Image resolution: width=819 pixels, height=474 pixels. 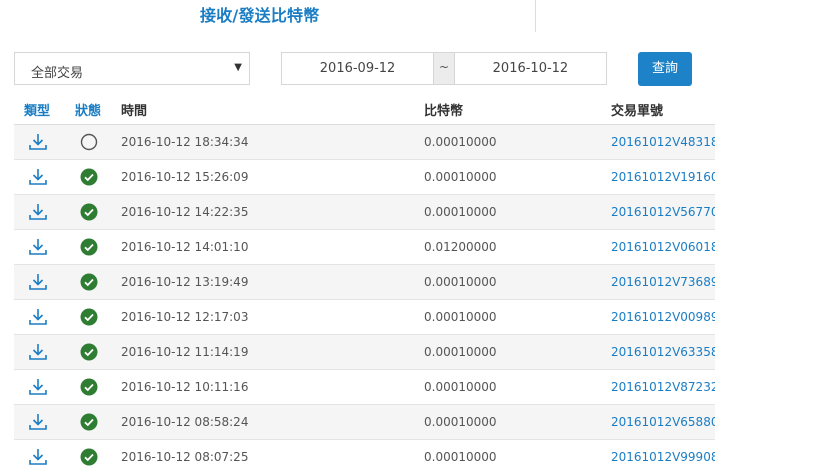 I want to click on row-time: 2016-10-12 11:14:19, so click(x=185, y=352).